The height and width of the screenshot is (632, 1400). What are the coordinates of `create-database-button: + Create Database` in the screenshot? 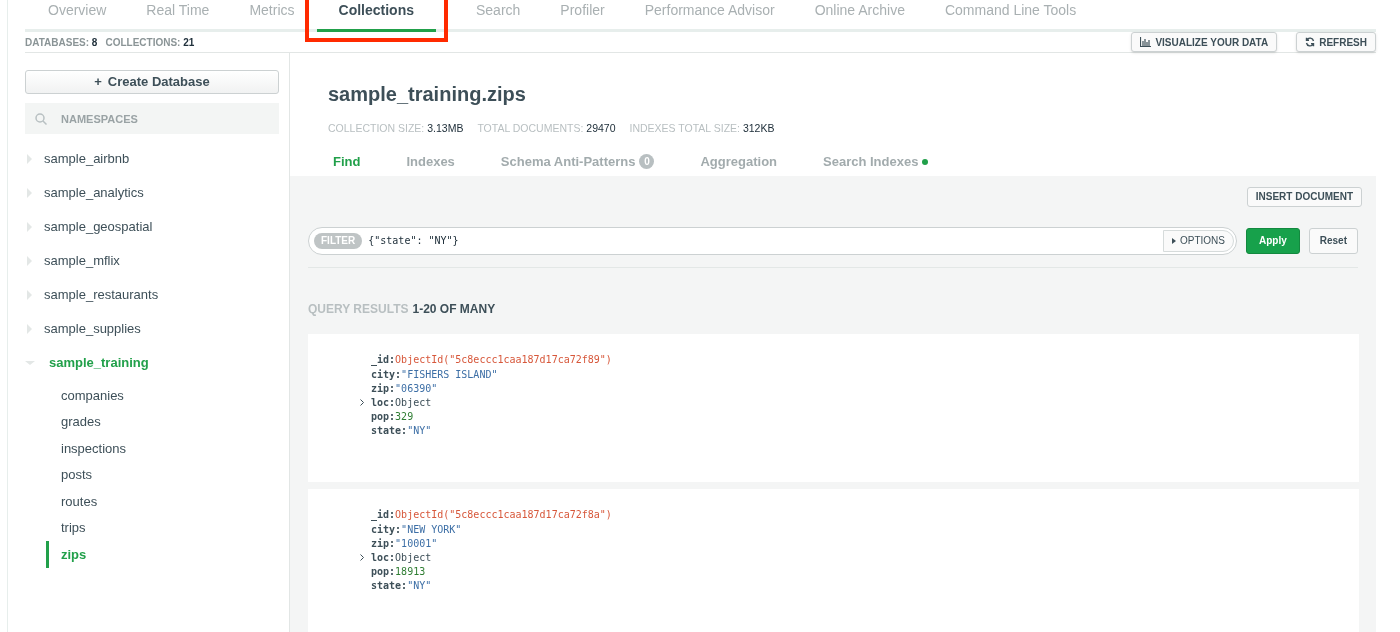 It's located at (152, 82).